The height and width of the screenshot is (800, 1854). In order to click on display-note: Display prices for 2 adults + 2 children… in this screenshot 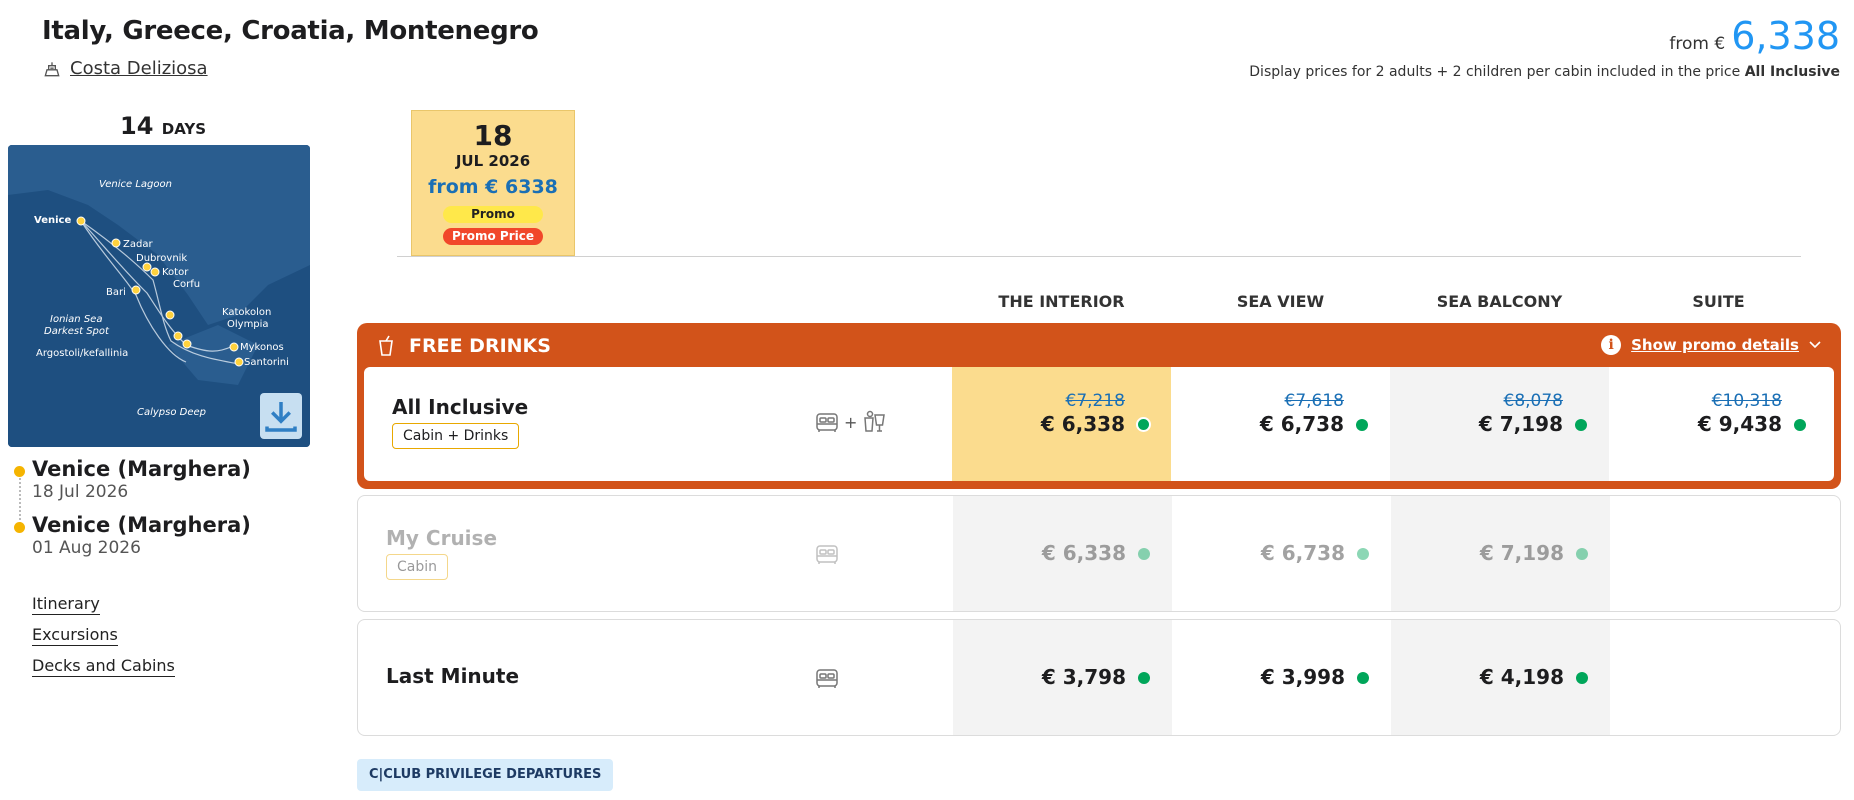, I will do `click(1544, 72)`.